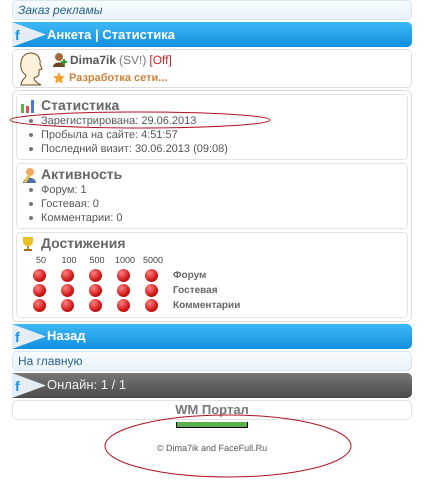 The width and height of the screenshot is (426, 504). I want to click on stat-text: Пробыла на сайте: 4:51:57, so click(109, 135).